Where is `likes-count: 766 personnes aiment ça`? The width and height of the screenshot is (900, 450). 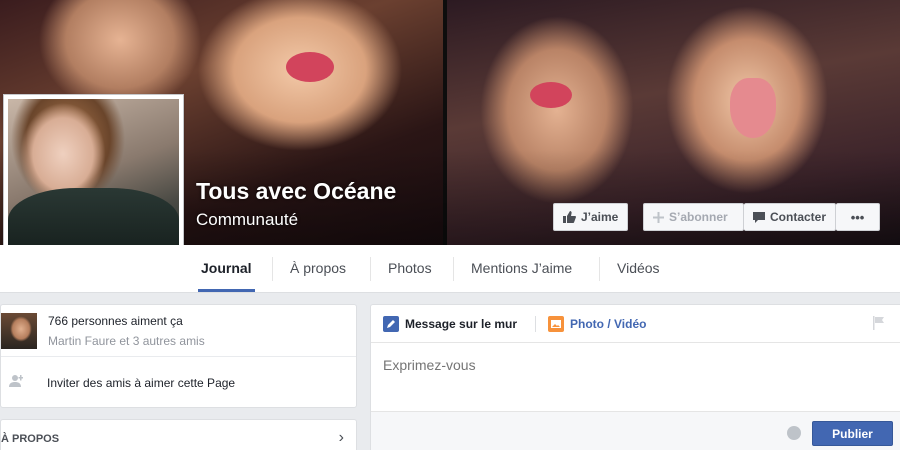 likes-count: 766 personnes aiment ça is located at coordinates (115, 321).